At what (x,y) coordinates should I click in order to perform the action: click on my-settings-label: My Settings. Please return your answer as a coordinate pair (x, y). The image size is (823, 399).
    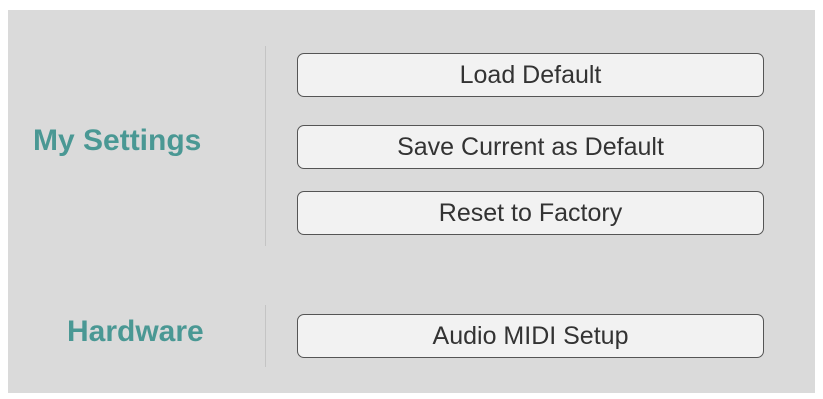
    Looking at the image, I should click on (117, 140).